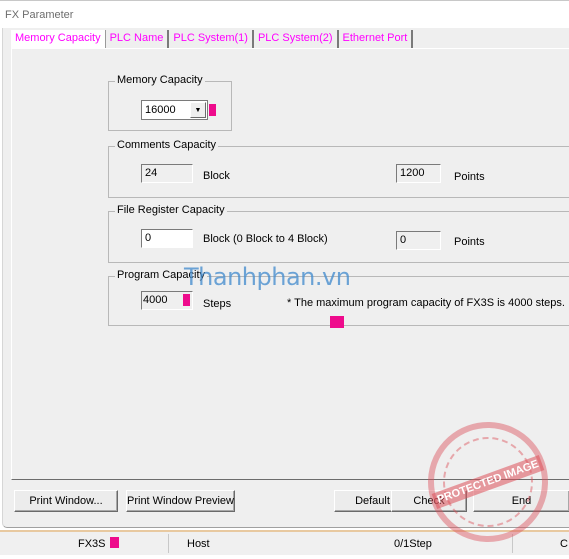 The image size is (569, 559). I want to click on program-steps-unit: Steps, so click(217, 304).